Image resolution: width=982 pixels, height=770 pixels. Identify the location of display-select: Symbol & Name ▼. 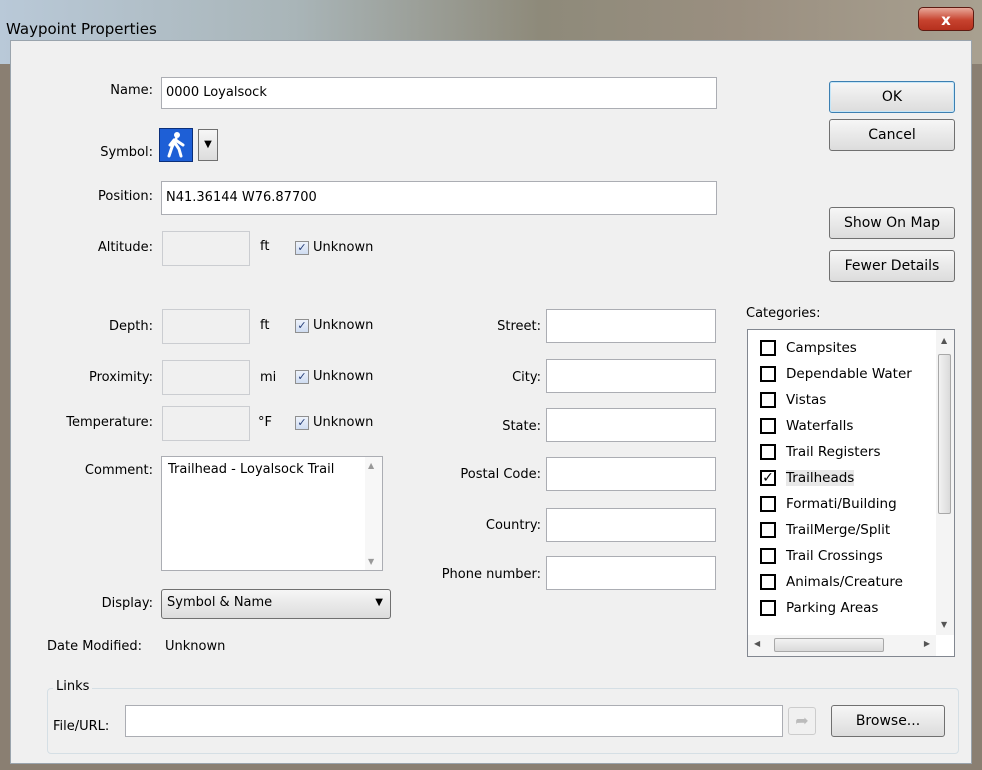
(276, 604).